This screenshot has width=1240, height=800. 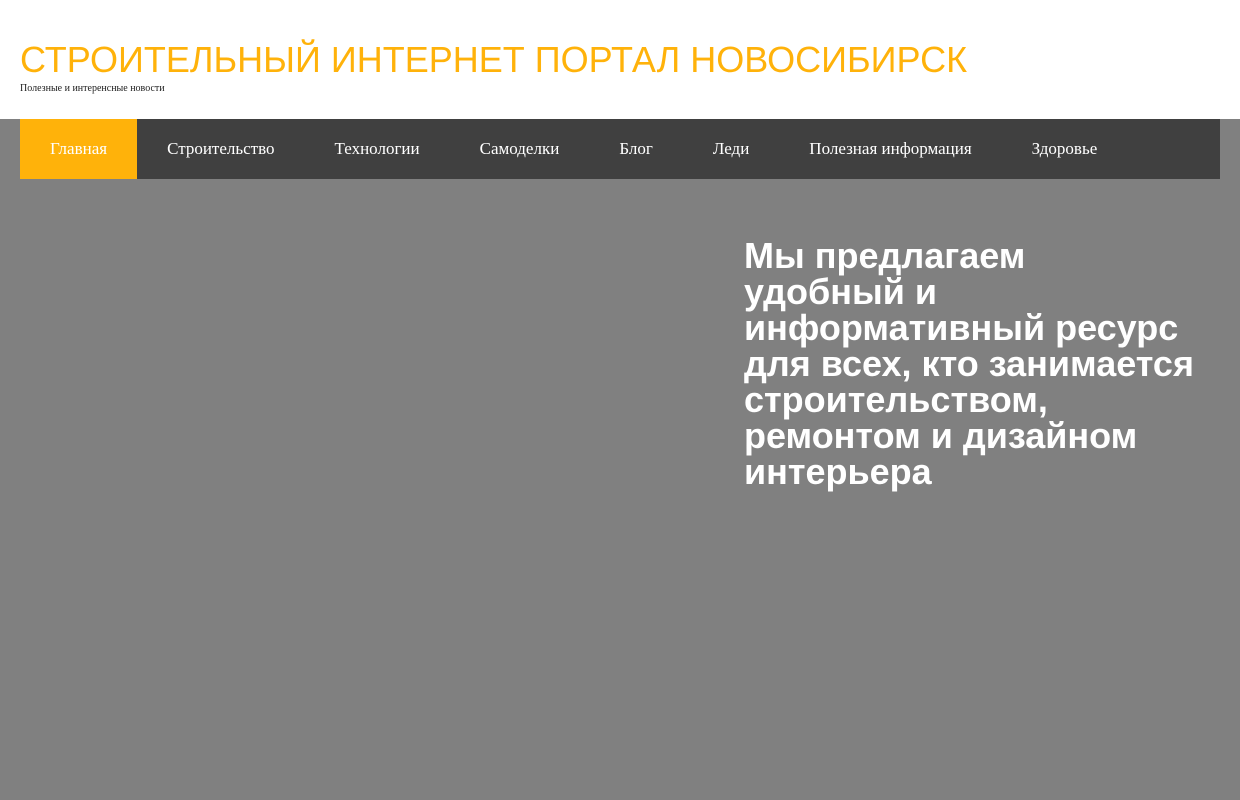 What do you see at coordinates (92, 88) in the screenshot?
I see `site-tagline: Полезные и интеренсные новости` at bounding box center [92, 88].